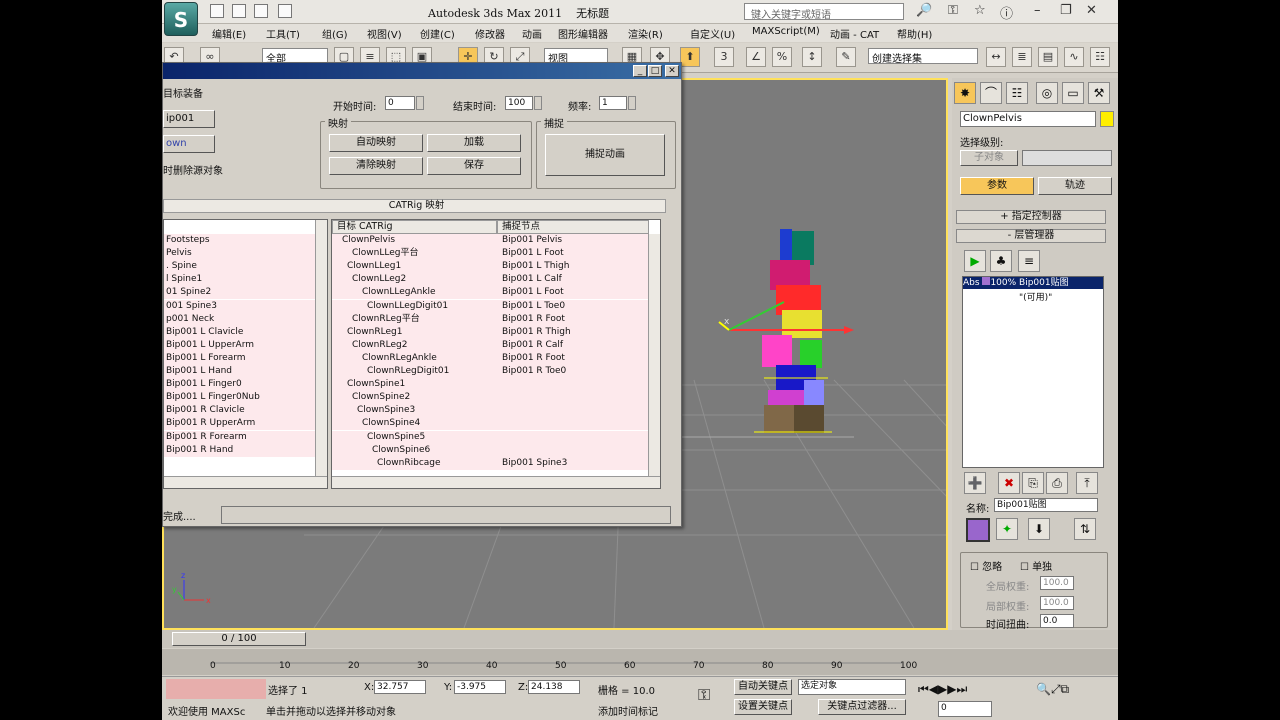 Image resolution: width=1280 pixels, height=720 pixels. I want to click on binoculars-icon: 🔎, so click(924, 10).